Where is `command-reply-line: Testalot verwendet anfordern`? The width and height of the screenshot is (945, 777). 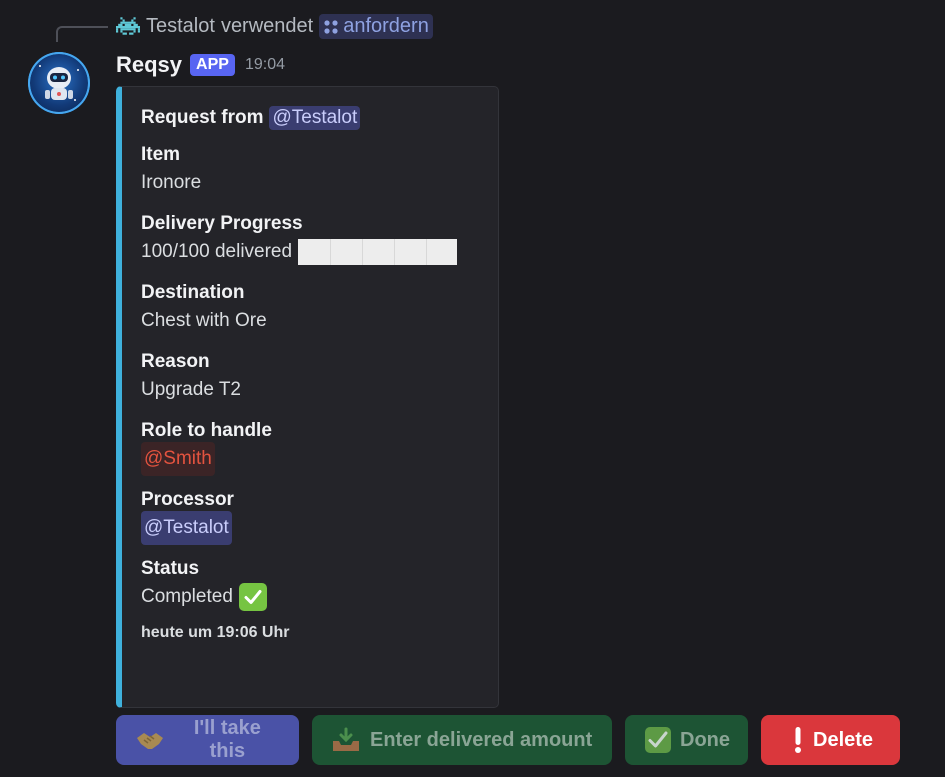 command-reply-line: Testalot verwendet anfordern is located at coordinates (274, 26).